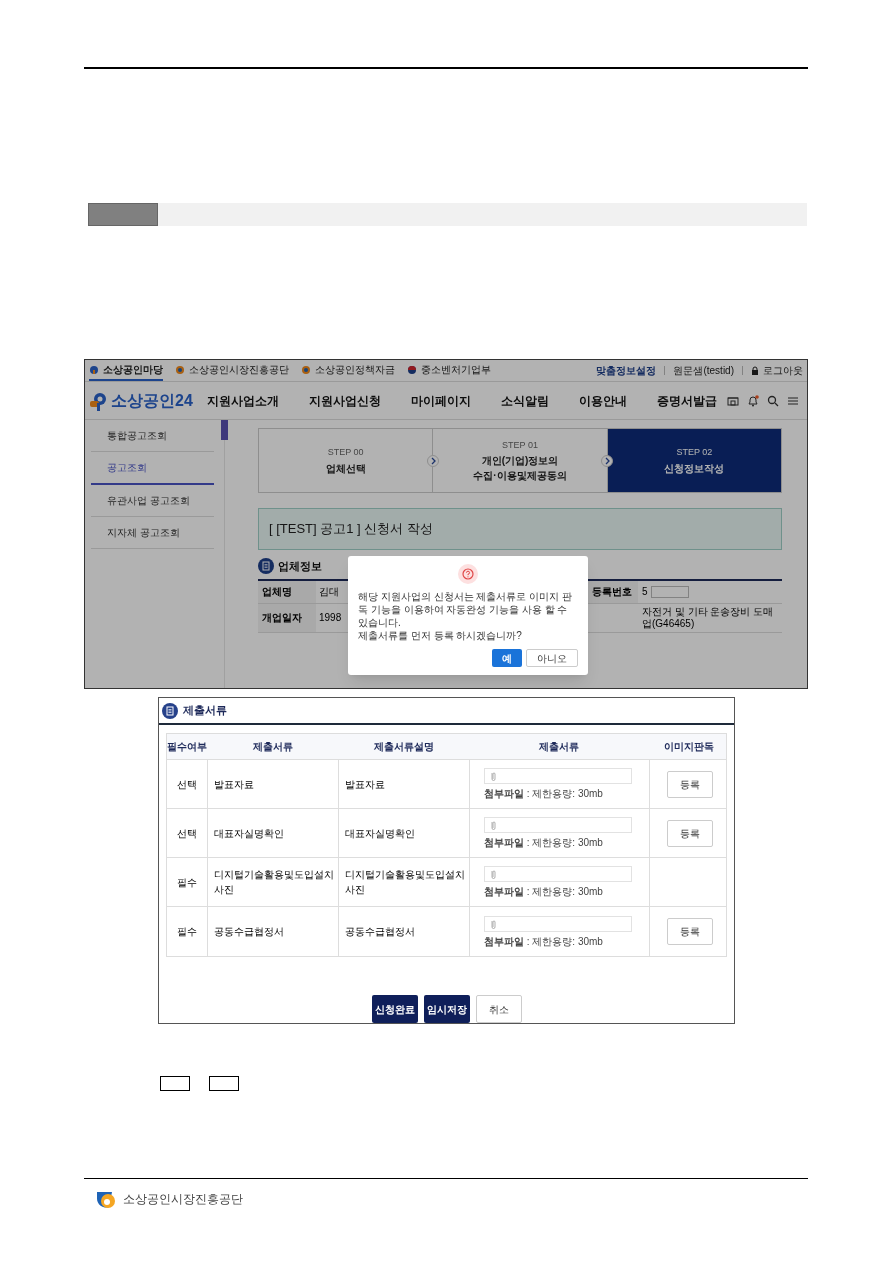 This screenshot has width=893, height=1262. What do you see at coordinates (465, 609) in the screenshot?
I see `dialog-message: 해당 지원사업의 신청서는 제출서류로 이미지 판독 기능을 이용하여 자동완성 기능을 사용 할 수 있습니다.` at bounding box center [465, 609].